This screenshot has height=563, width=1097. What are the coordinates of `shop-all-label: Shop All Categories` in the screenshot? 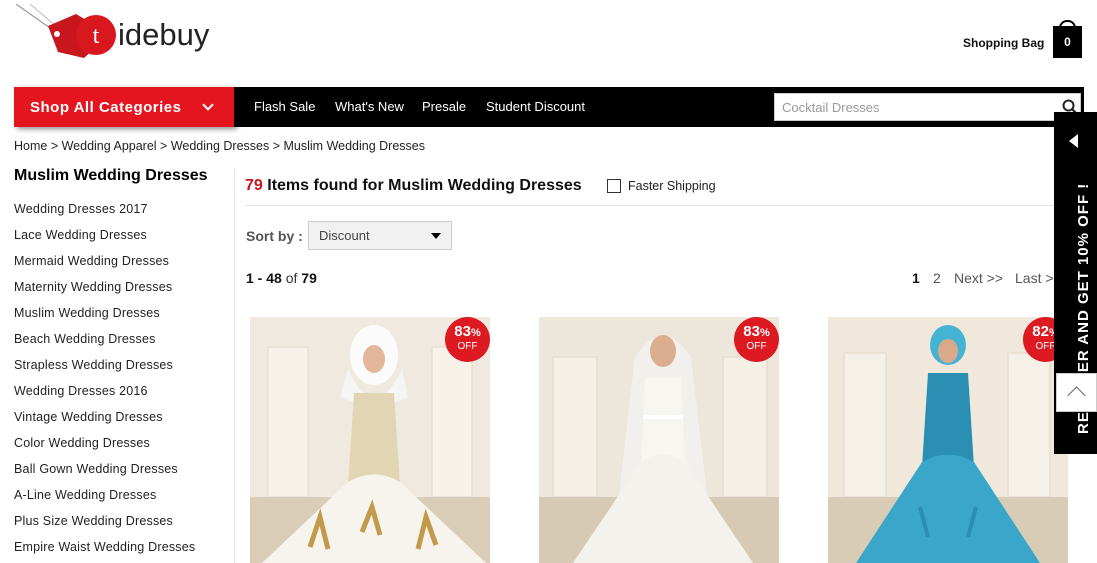 It's located at (106, 107).